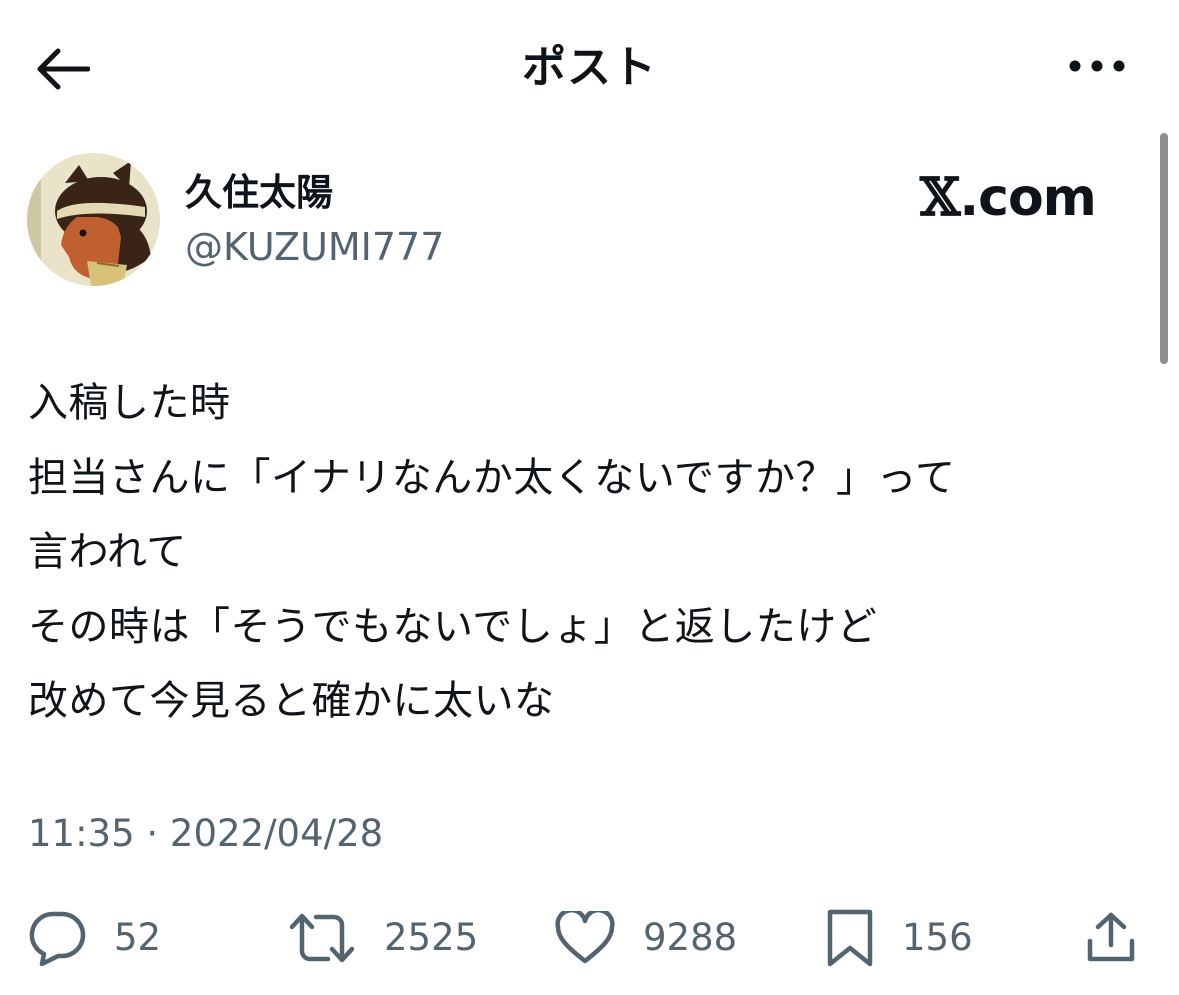  Describe the element at coordinates (453, 626) in the screenshot. I see `post-text-line: その時は「そうでもないでしょ」と返したけど` at that location.